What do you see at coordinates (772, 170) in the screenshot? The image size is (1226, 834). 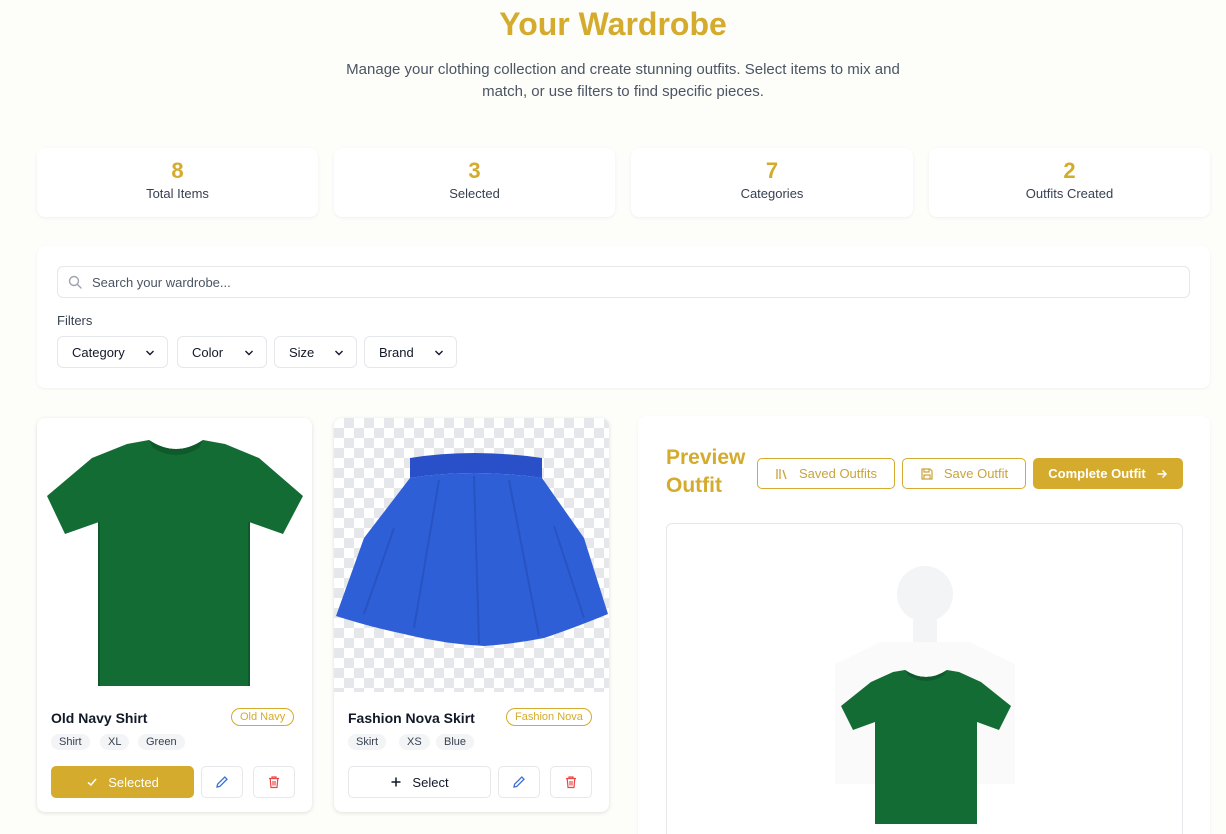 I see `stat-value: 7` at bounding box center [772, 170].